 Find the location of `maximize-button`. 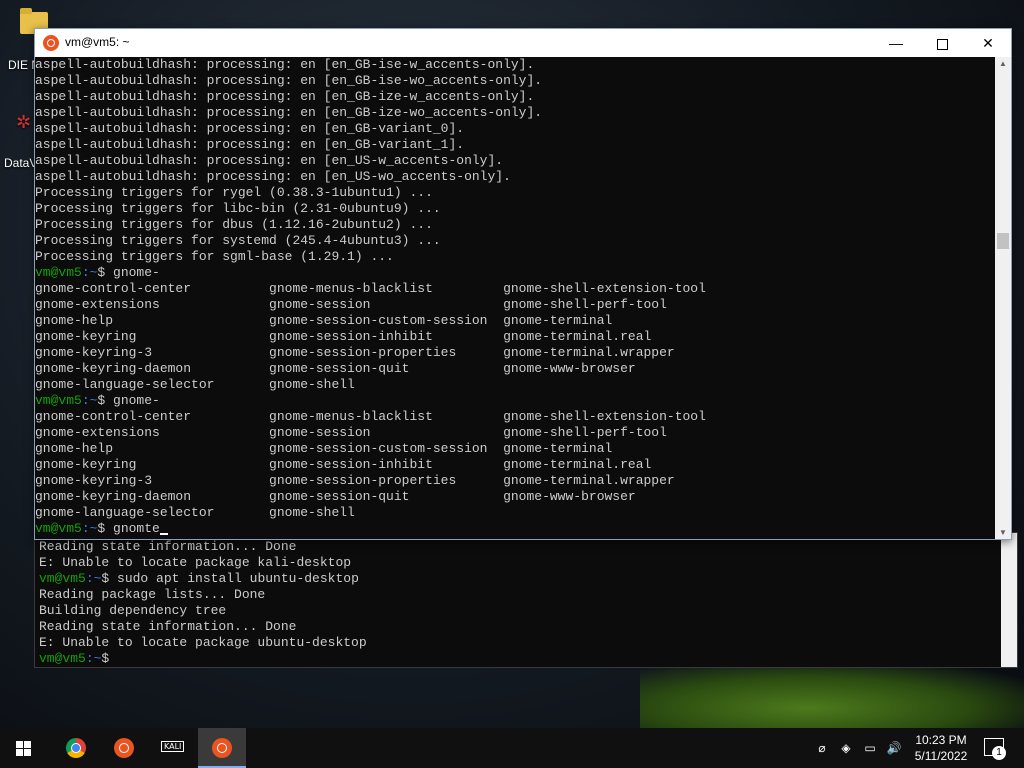

maximize-button is located at coordinates (942, 43).